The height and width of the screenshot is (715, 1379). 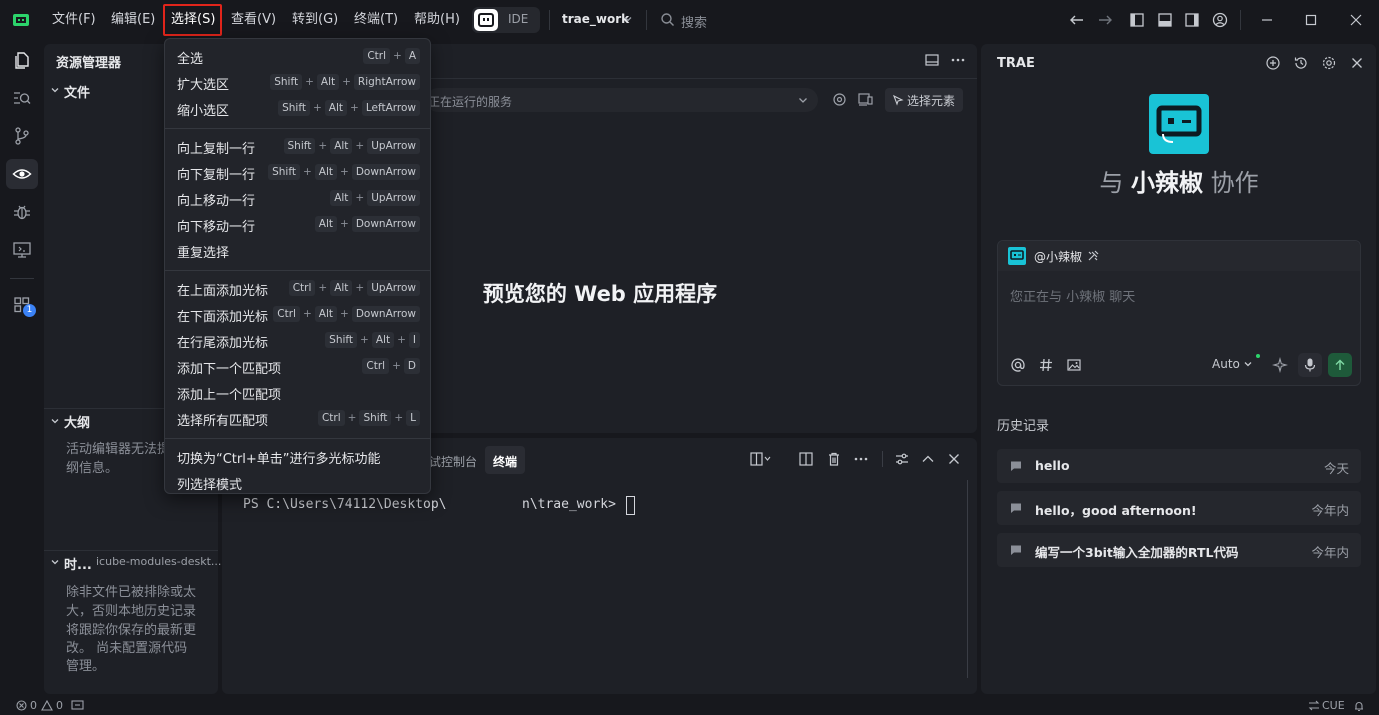 What do you see at coordinates (298, 314) in the screenshot?
I see `select-menu-item: 在下面添加光标 Ctrl + Alt + DownArrow` at bounding box center [298, 314].